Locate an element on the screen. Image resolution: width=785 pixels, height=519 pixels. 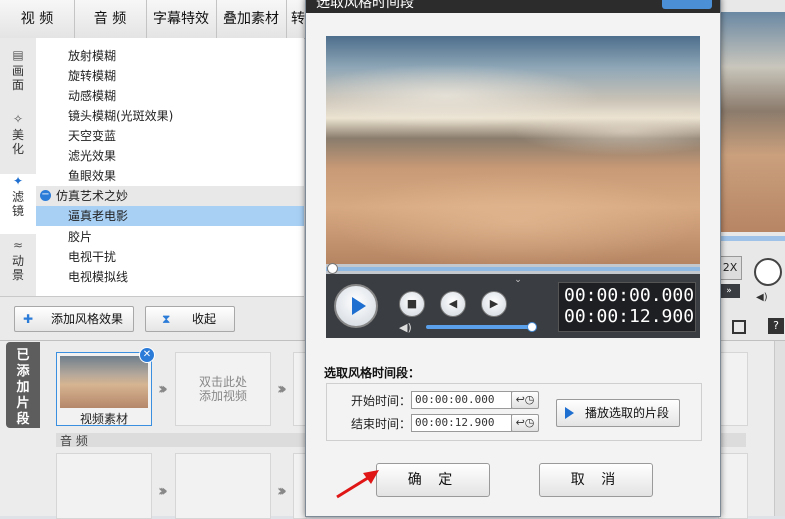
step-back-icon: ◀ is located at coordinates (453, 303).